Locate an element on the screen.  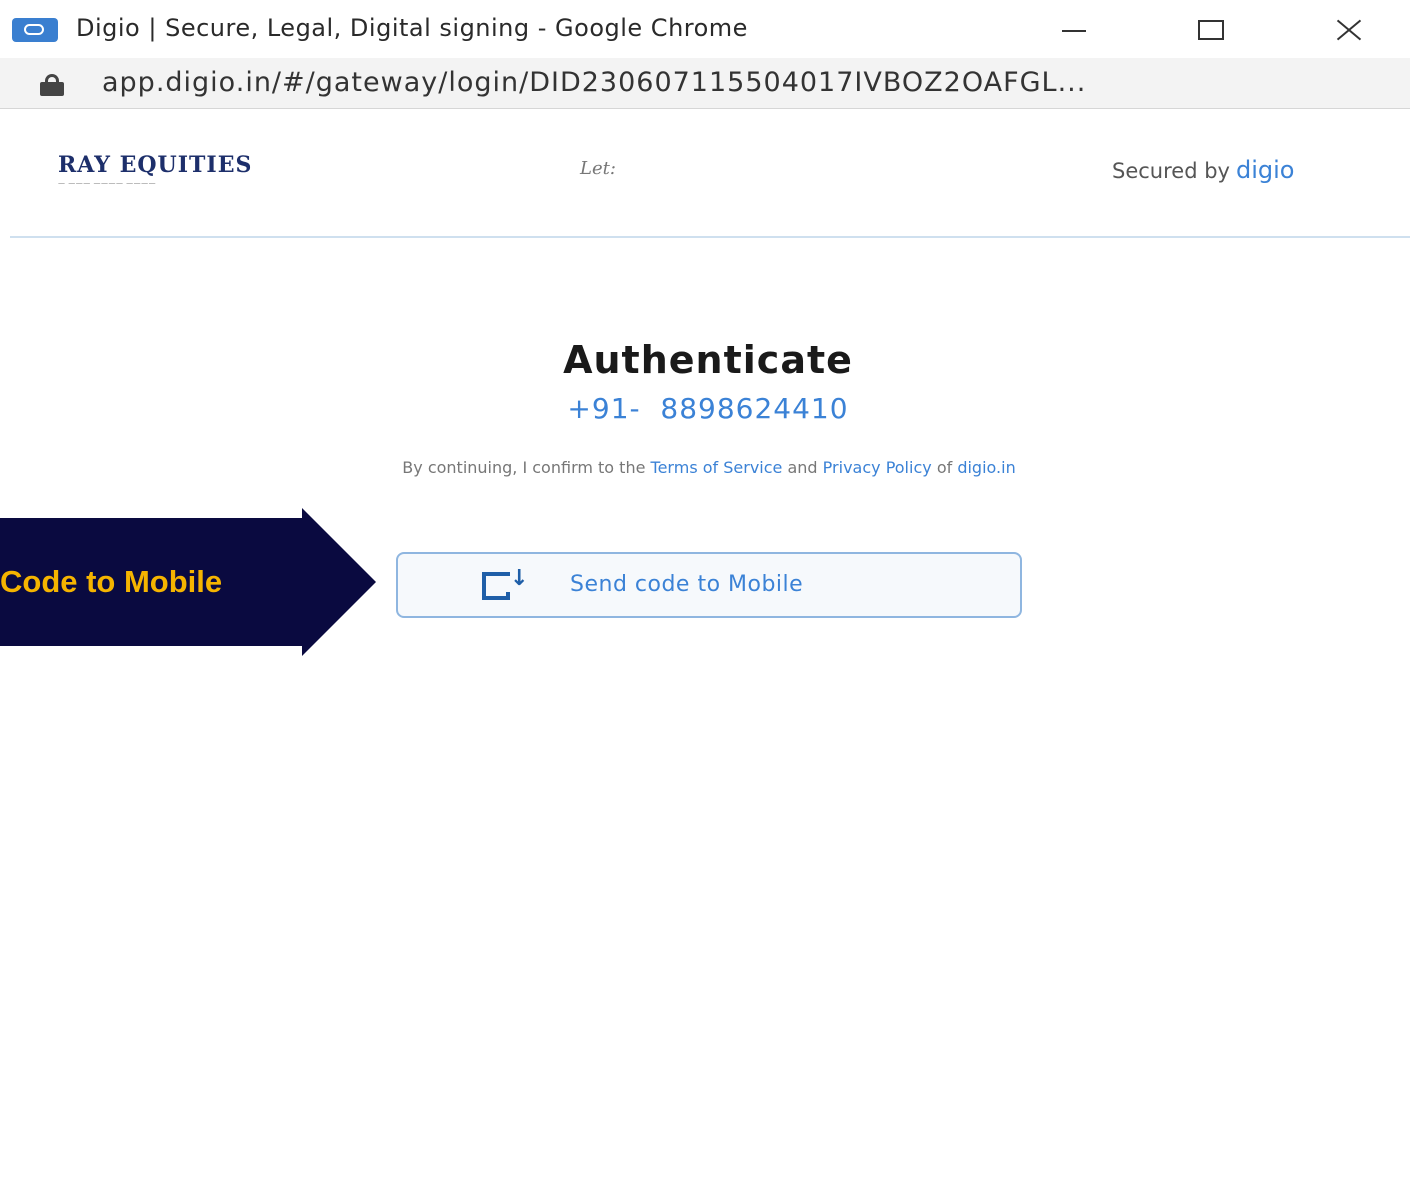
digio-site-link: digio.in is located at coordinates (986, 467).